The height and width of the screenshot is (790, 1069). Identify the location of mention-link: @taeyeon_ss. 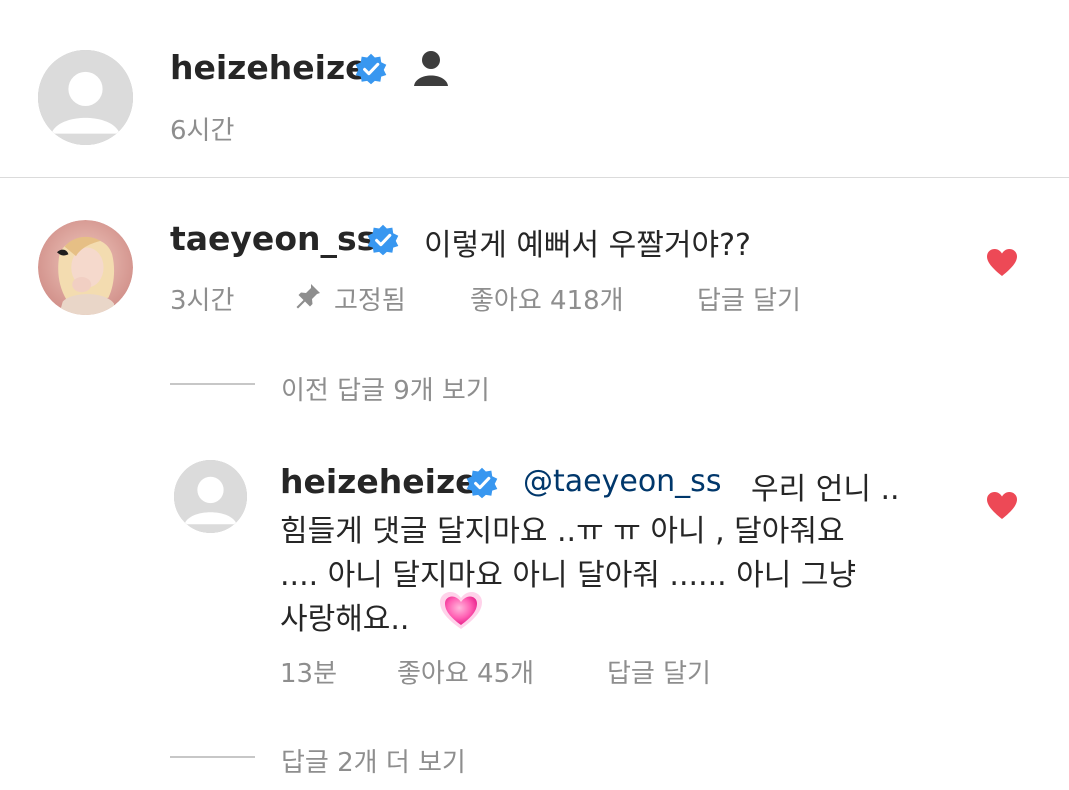
(622, 481).